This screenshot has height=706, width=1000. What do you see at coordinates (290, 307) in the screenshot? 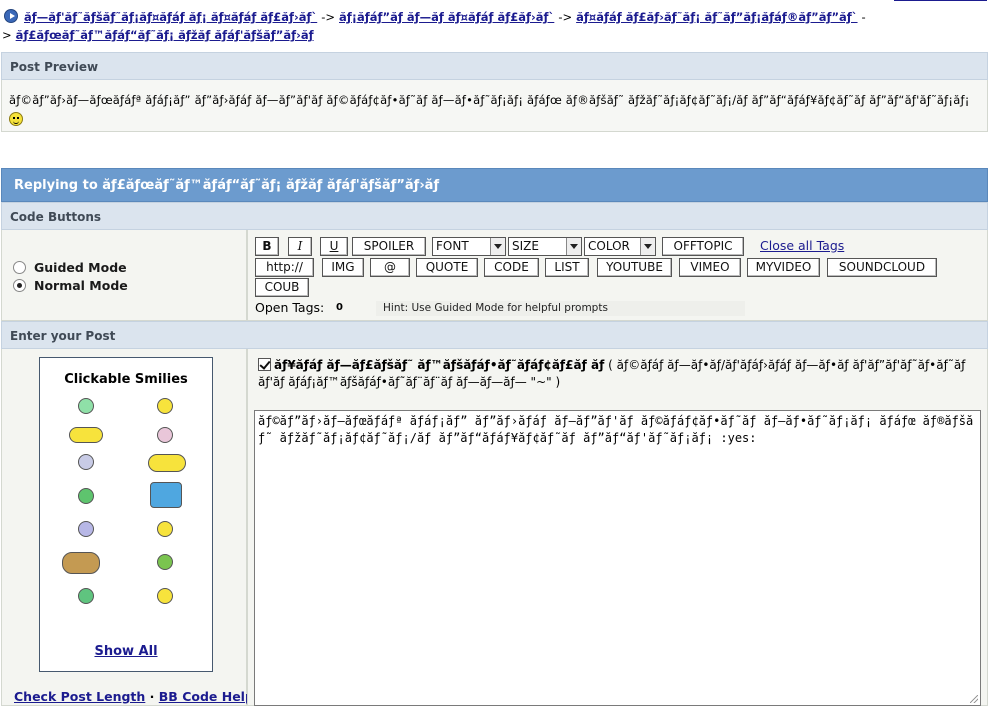
I see `open-tags-label: Open Tags:` at bounding box center [290, 307].